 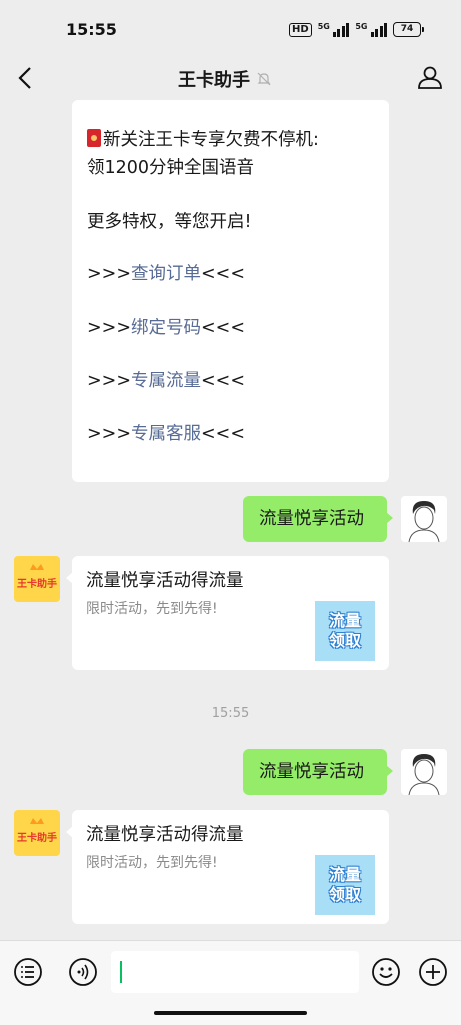 I want to click on red-envelope-icon, so click(x=94, y=138).